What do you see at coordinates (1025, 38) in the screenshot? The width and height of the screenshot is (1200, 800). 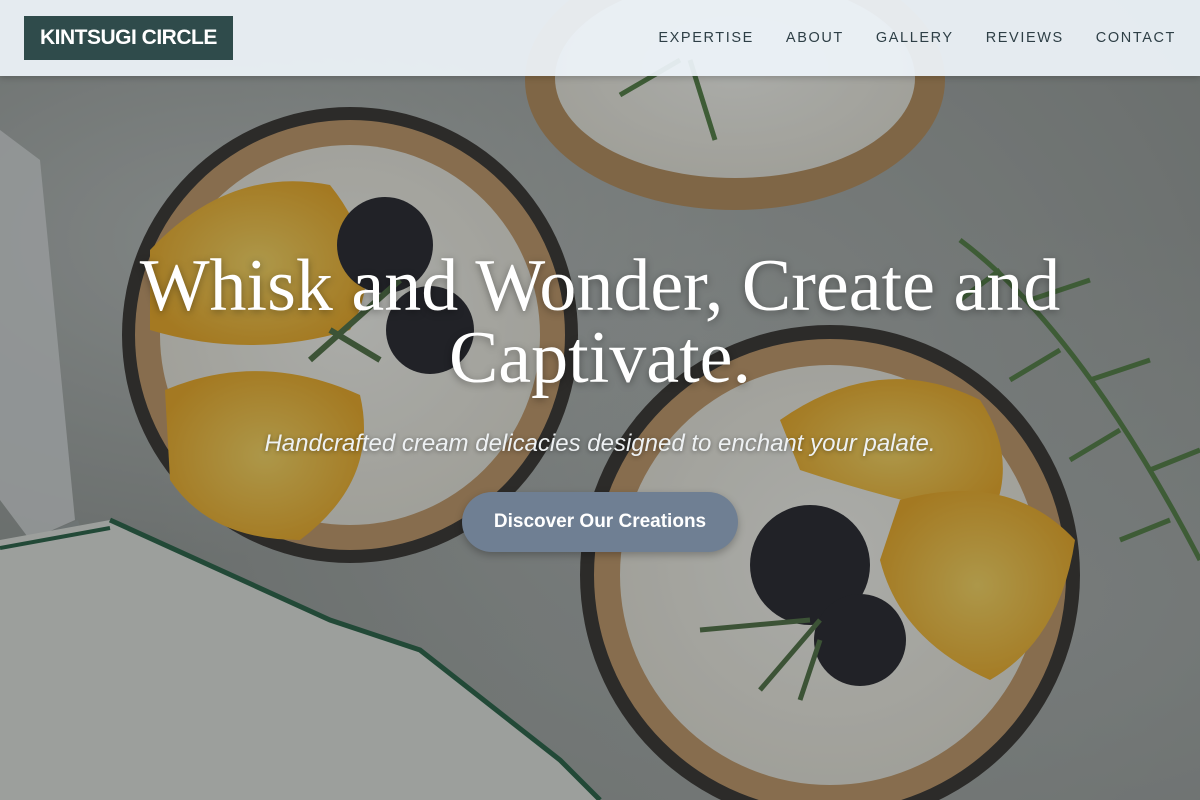 I see `nav-link-reviews: REVIEWS` at bounding box center [1025, 38].